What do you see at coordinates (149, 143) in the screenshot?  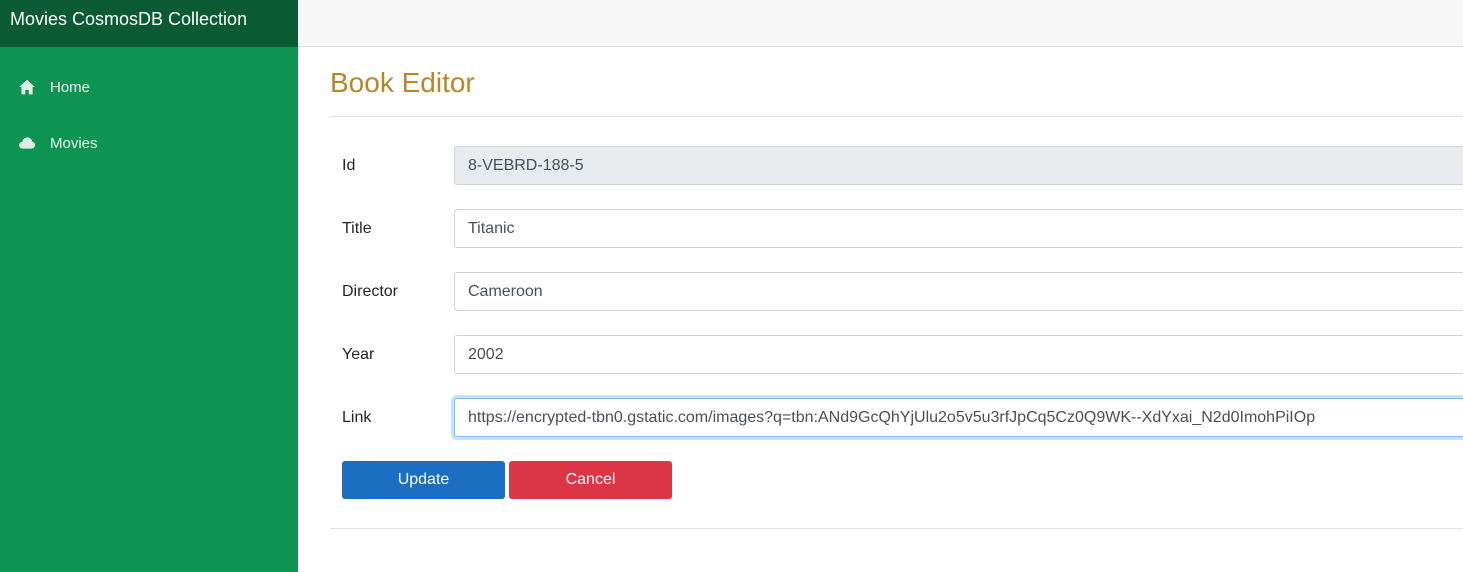 I see `sidebar-item-movies: Movies` at bounding box center [149, 143].